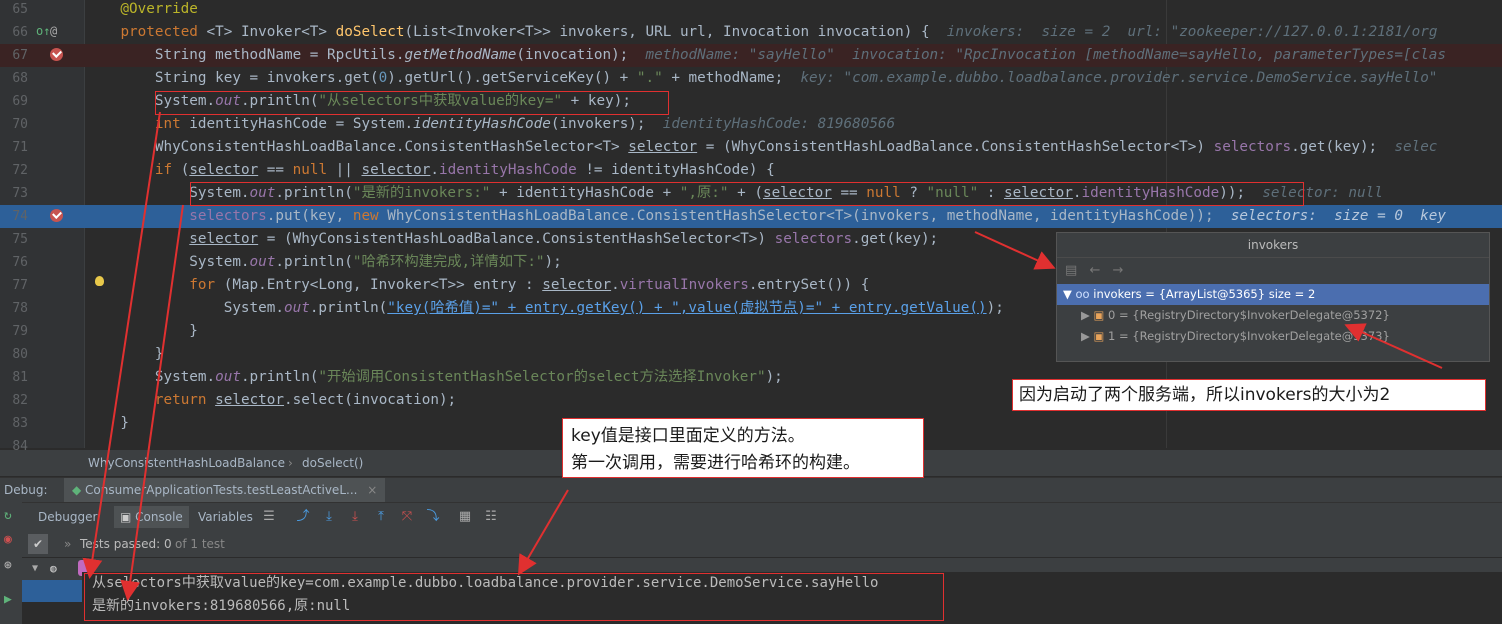  I want to click on arrow-line69-to-console, so click(121, 345).